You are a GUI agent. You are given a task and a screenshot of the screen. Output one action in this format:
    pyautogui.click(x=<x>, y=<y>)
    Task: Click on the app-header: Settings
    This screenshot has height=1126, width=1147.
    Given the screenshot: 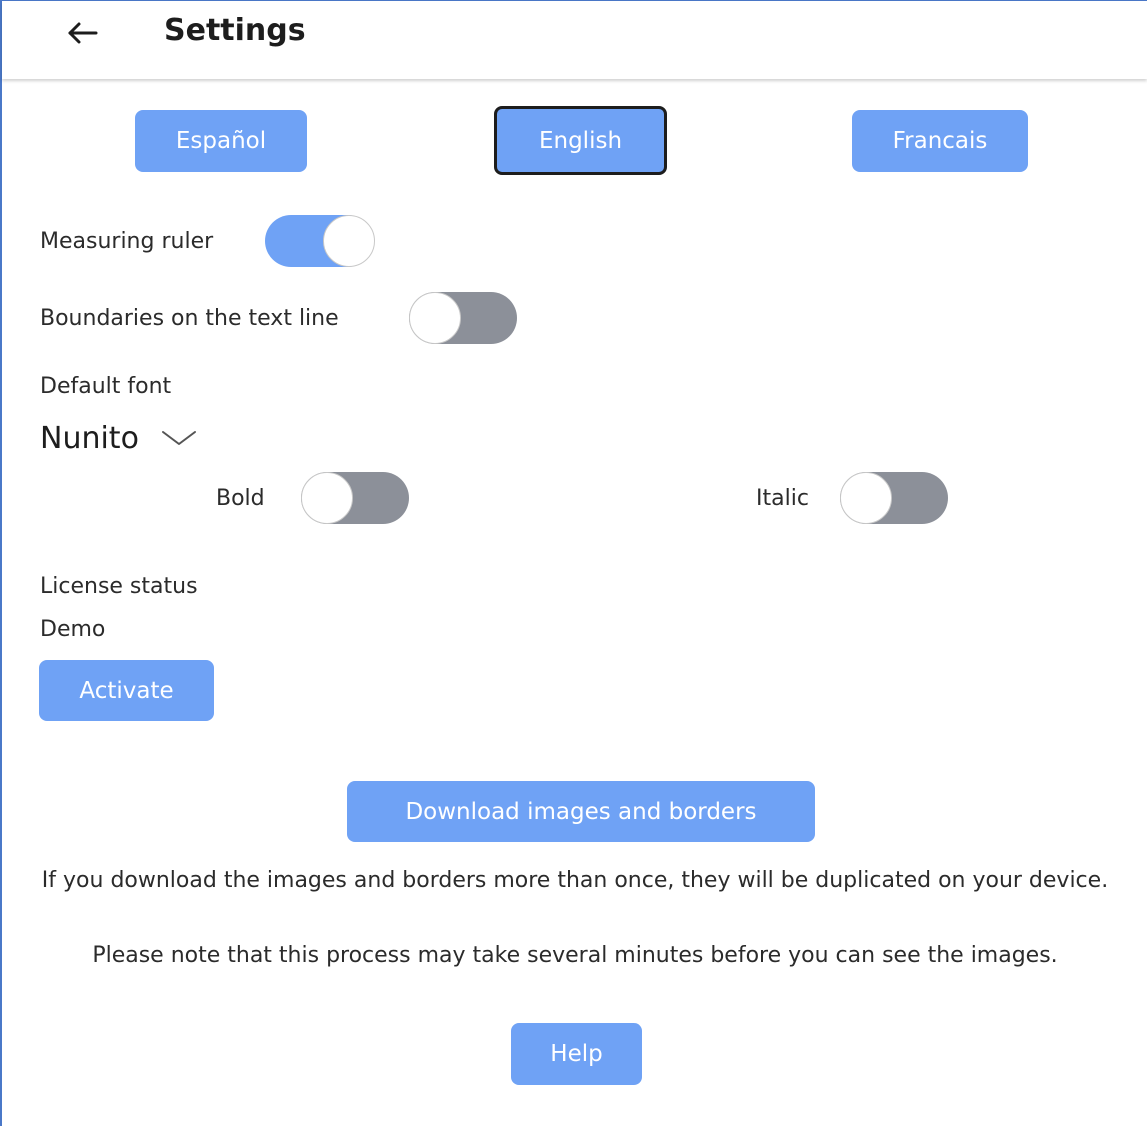 What is the action you would take?
    pyautogui.click(x=574, y=40)
    